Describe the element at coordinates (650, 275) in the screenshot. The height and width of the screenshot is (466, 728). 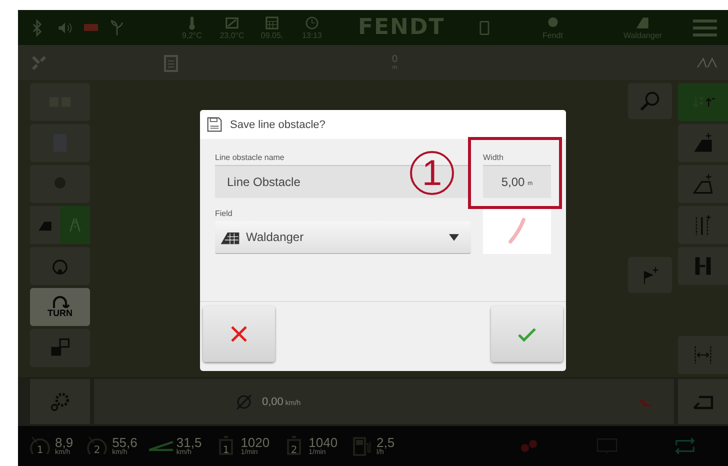
I see `flag-button` at that location.